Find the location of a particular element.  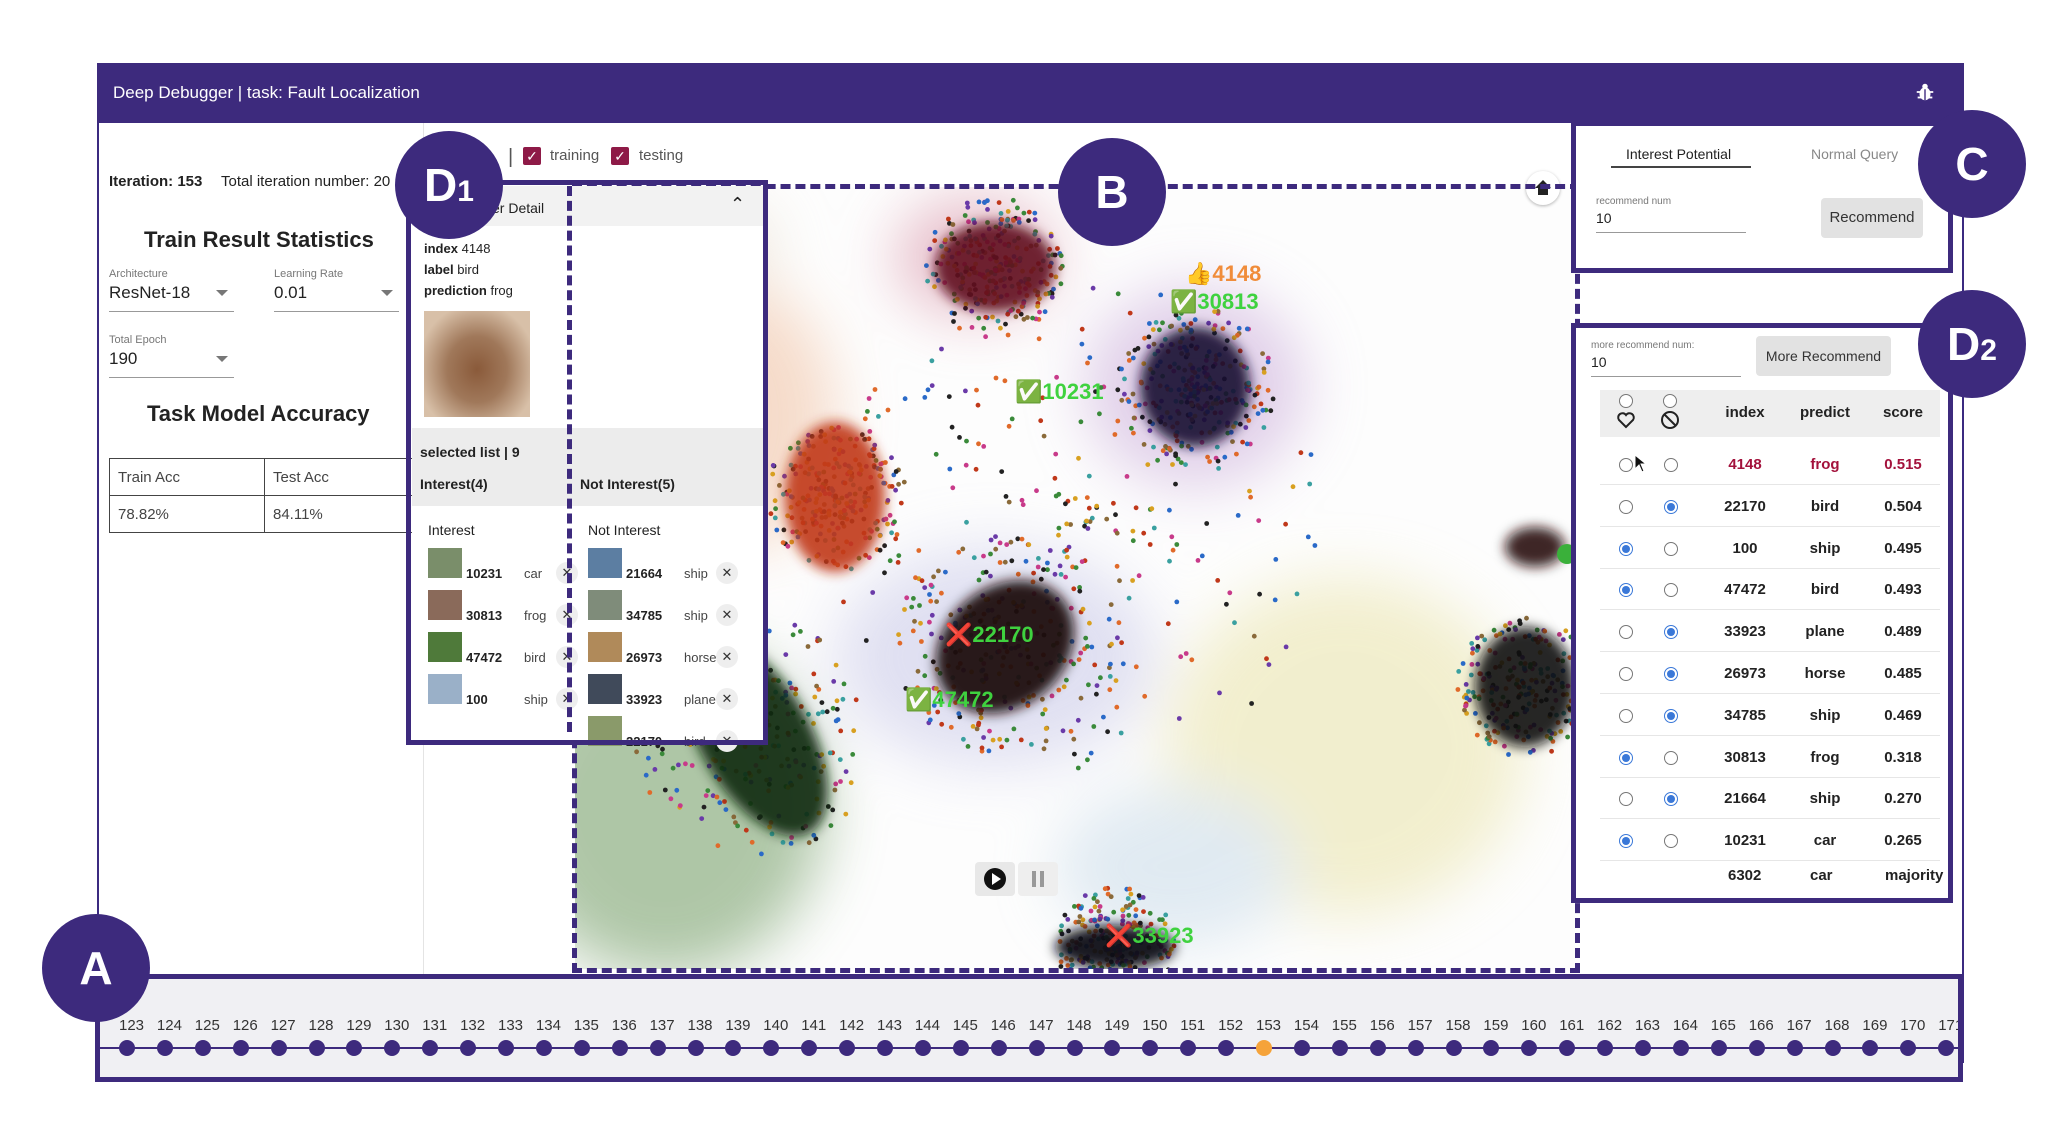

accuracy-table: Train Acc Test Acc 78.82% 84.11% is located at coordinates (264, 495).